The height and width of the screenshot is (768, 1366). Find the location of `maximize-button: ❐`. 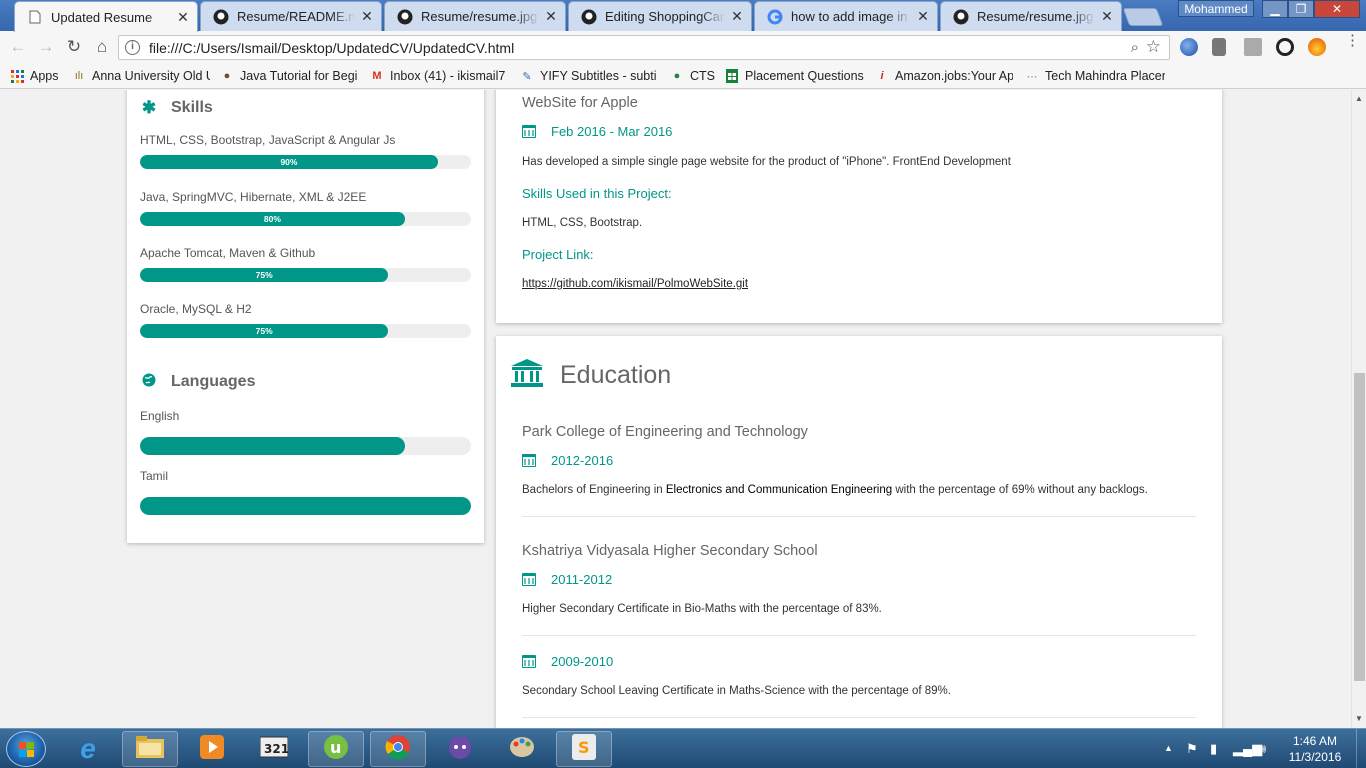

maximize-button: ❐ is located at coordinates (1301, 9).